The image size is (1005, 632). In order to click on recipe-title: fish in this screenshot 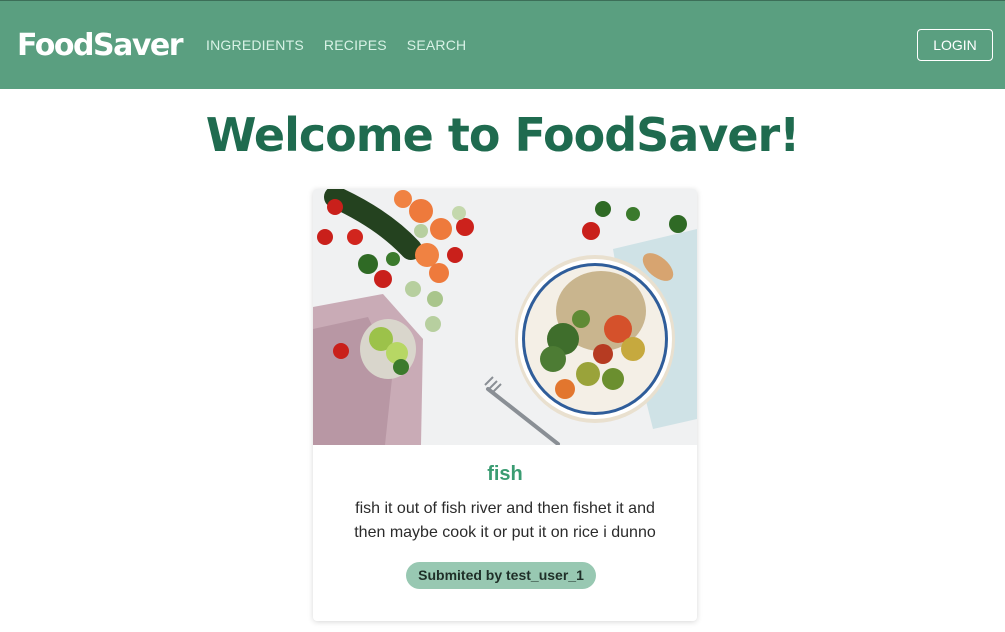, I will do `click(505, 474)`.